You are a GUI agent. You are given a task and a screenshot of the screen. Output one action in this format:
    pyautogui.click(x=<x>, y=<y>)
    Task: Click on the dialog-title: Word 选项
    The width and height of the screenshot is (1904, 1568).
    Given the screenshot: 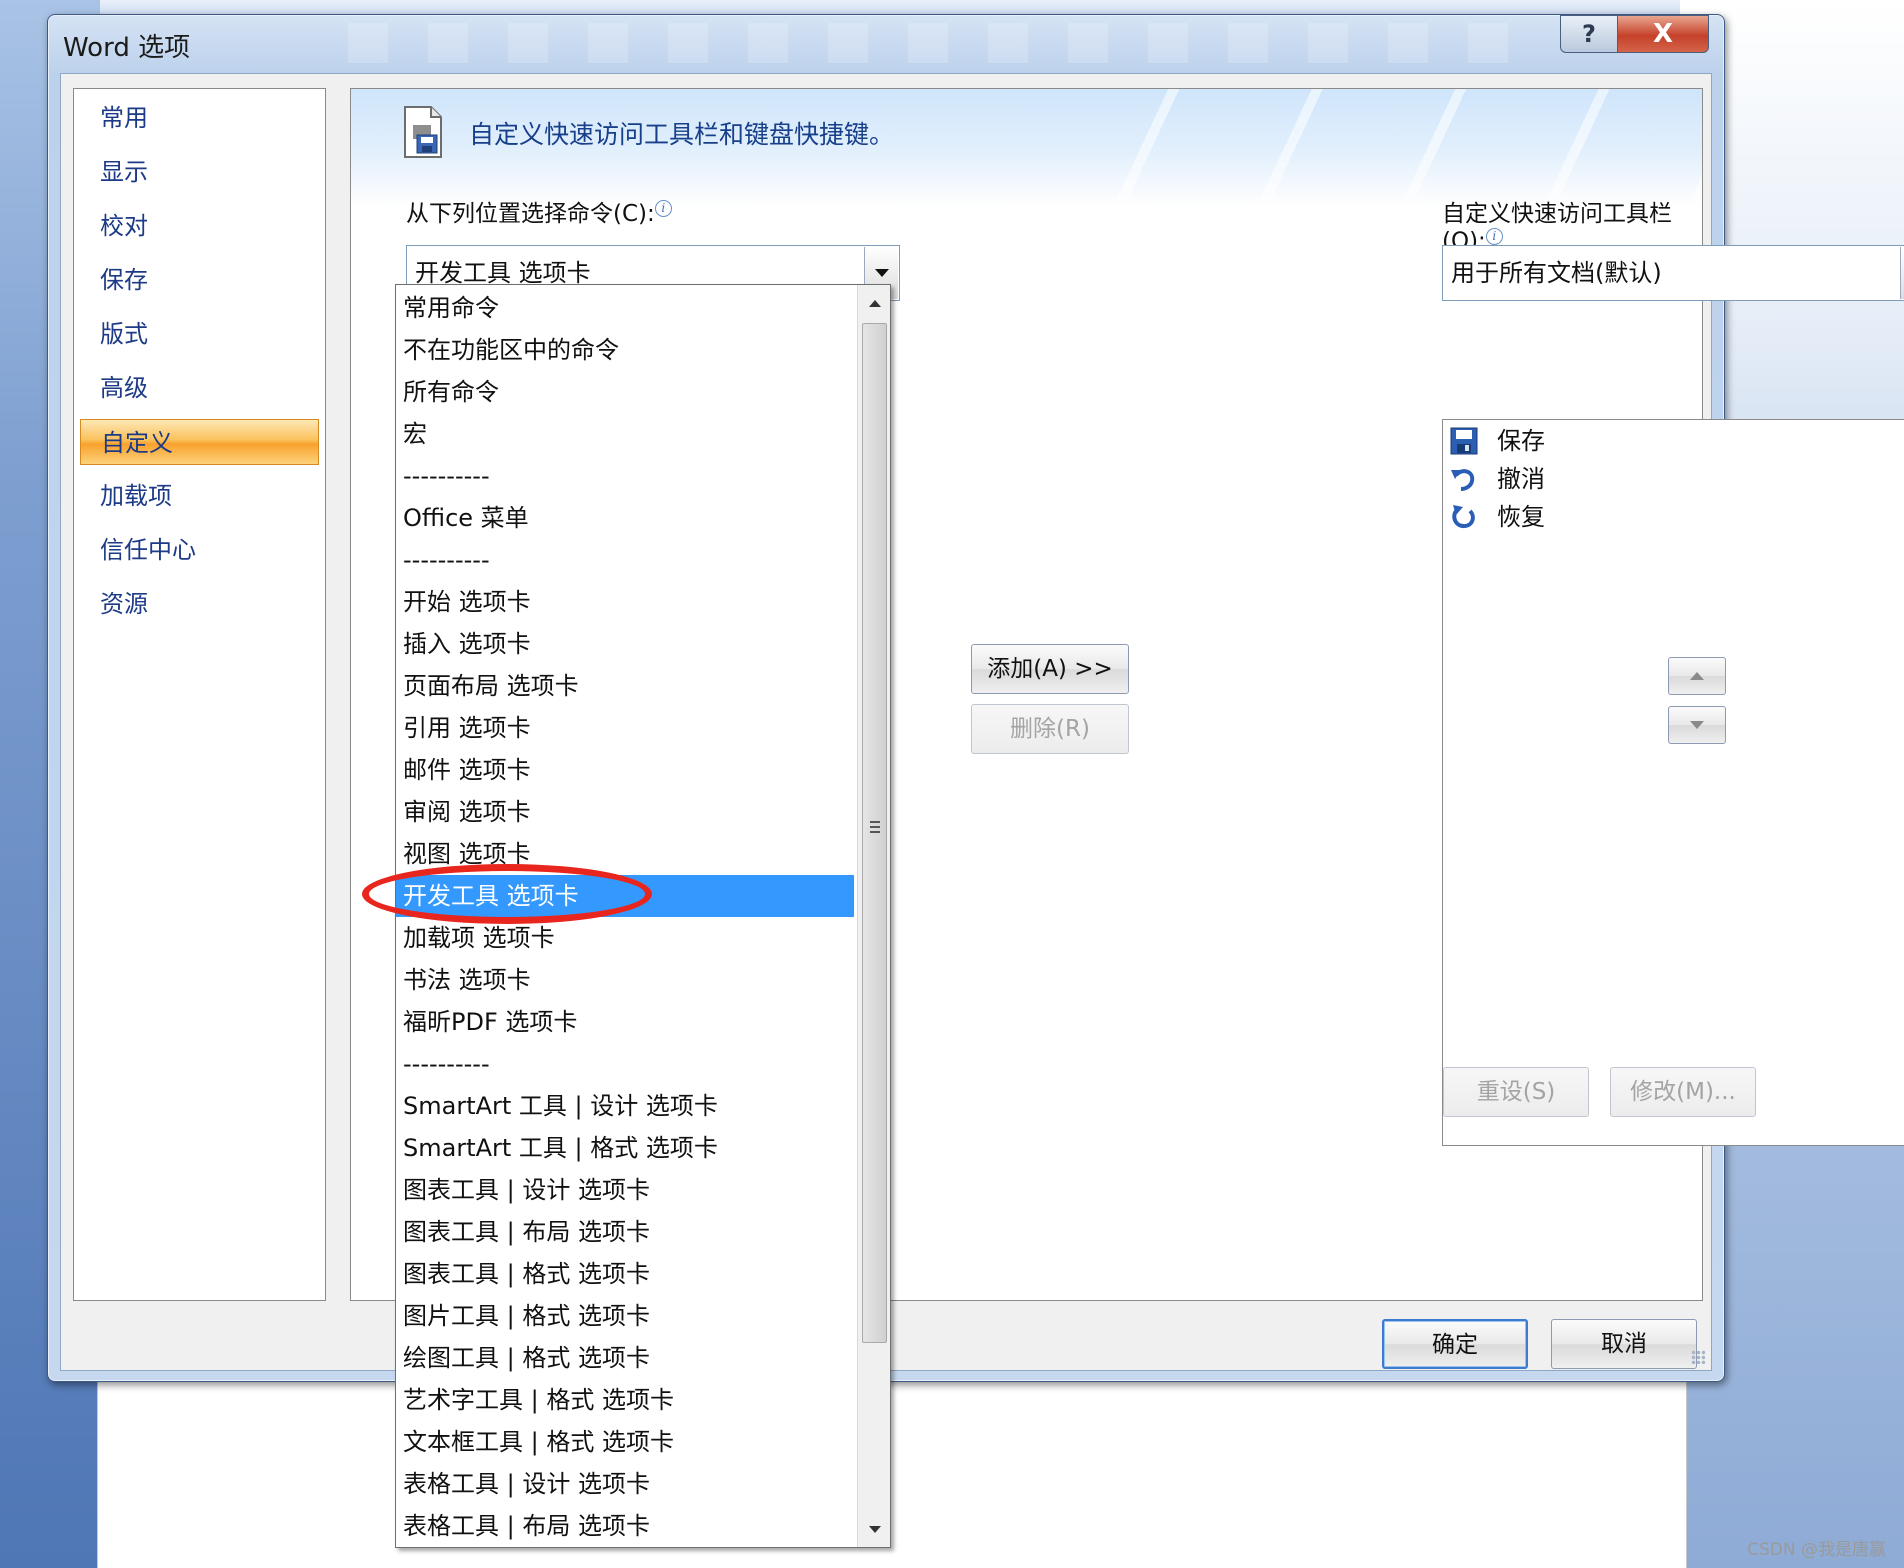 What is the action you would take?
    pyautogui.click(x=127, y=48)
    